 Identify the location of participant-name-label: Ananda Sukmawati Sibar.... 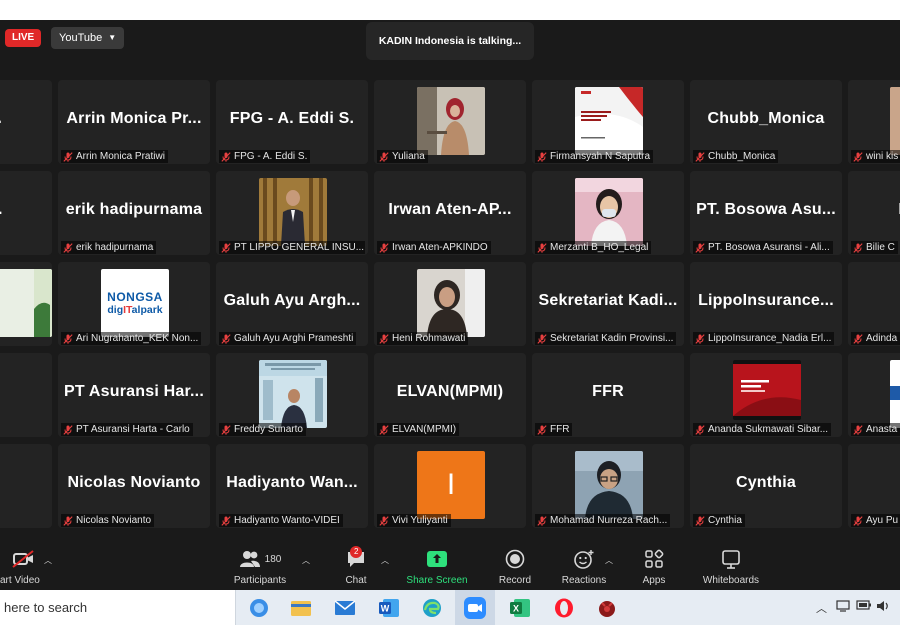
(762, 429).